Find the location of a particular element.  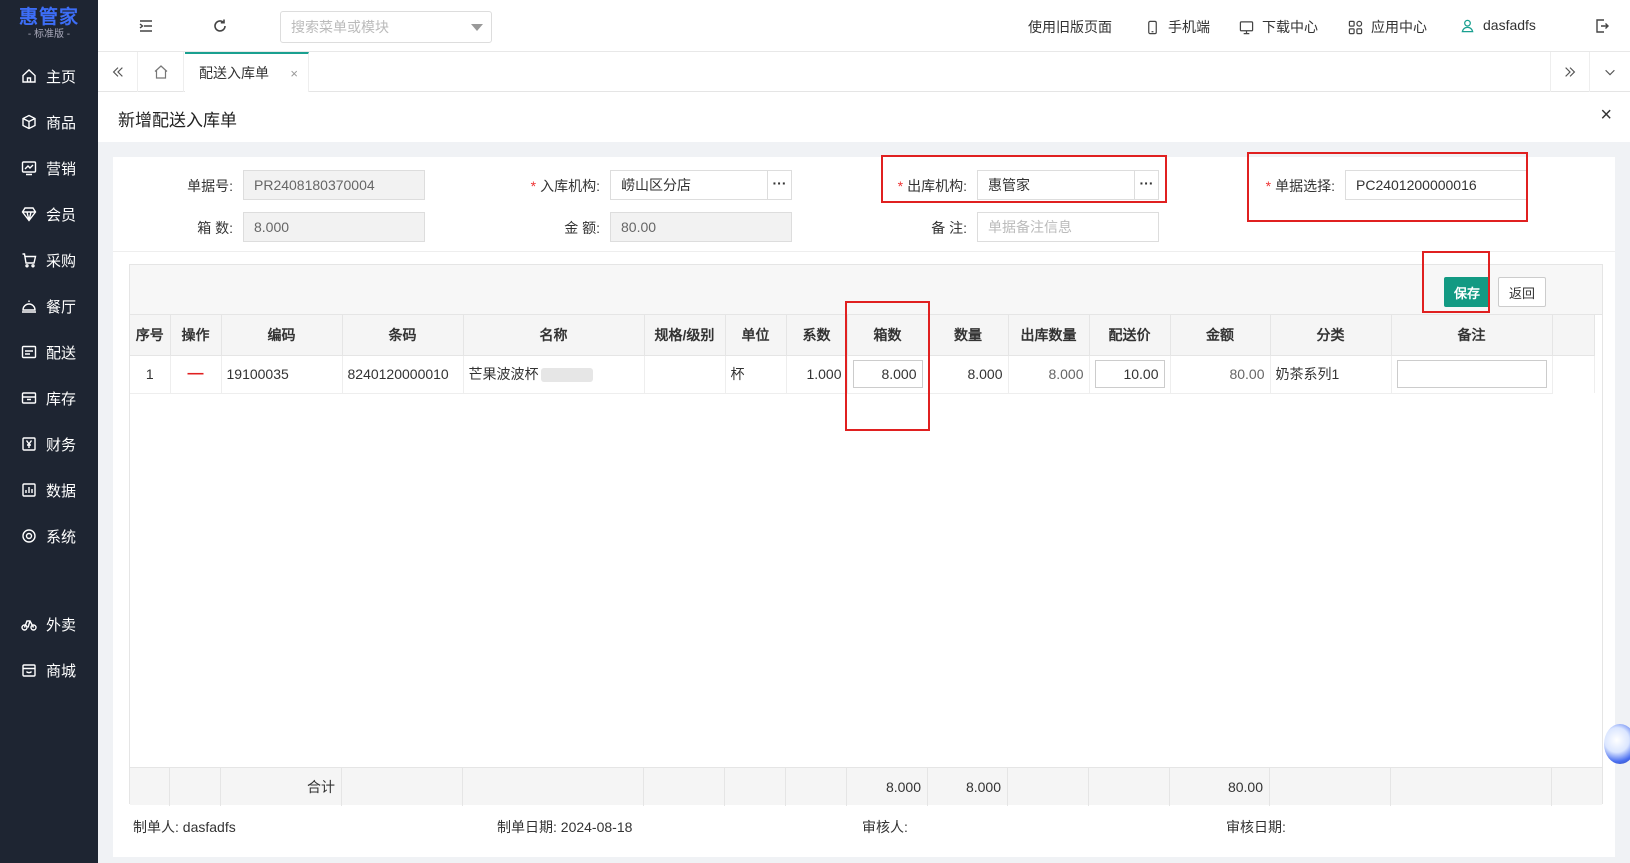

create-date: 制单日期: 2024-08-18 is located at coordinates (564, 827).